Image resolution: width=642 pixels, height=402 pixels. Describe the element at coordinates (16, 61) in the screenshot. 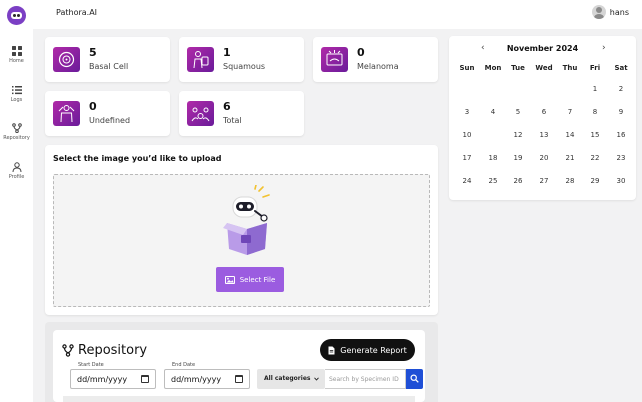

I see `sidebar-item-label: Home` at that location.